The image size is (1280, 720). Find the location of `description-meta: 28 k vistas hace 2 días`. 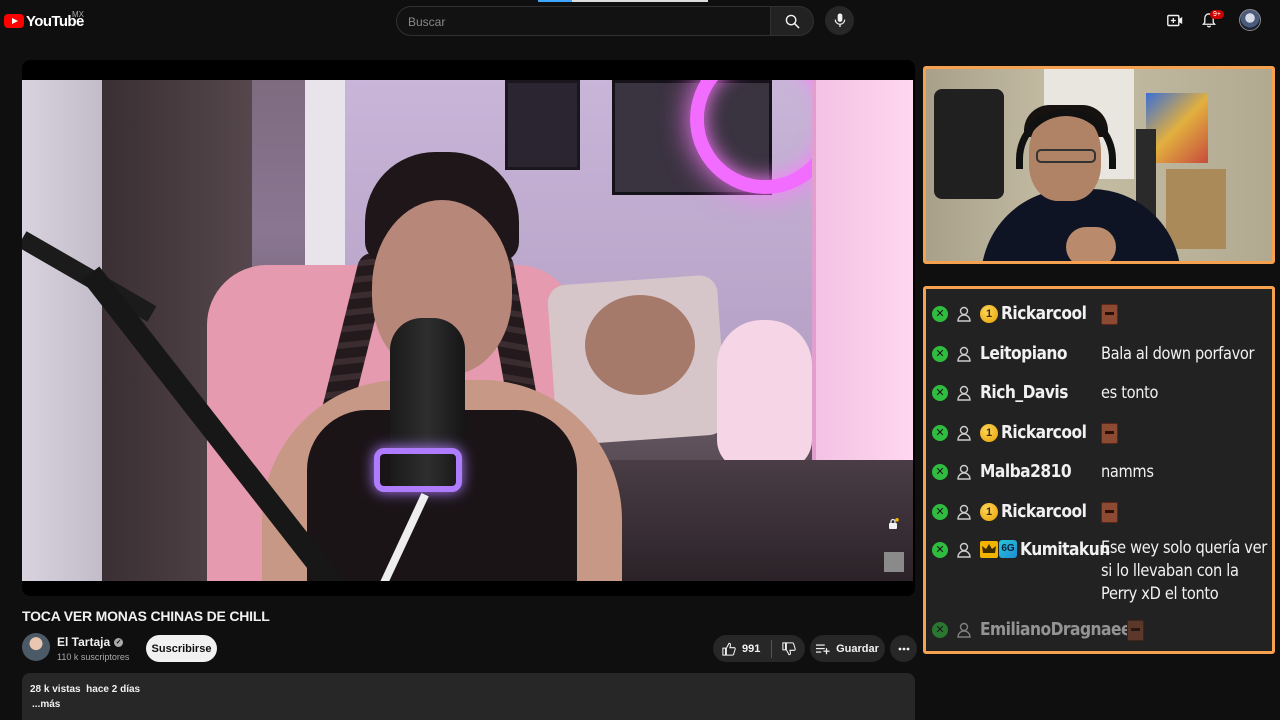

description-meta: 28 k vistas hace 2 días is located at coordinates (85, 689).